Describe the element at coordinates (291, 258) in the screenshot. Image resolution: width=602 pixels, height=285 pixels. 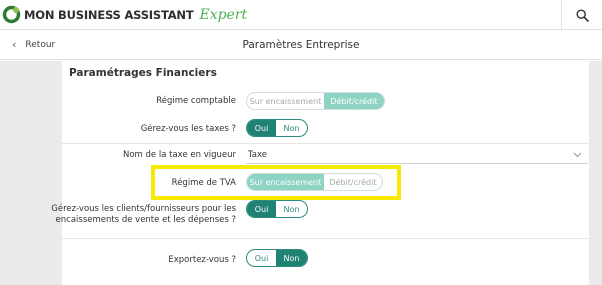
I see `export-option-non: Non` at that location.